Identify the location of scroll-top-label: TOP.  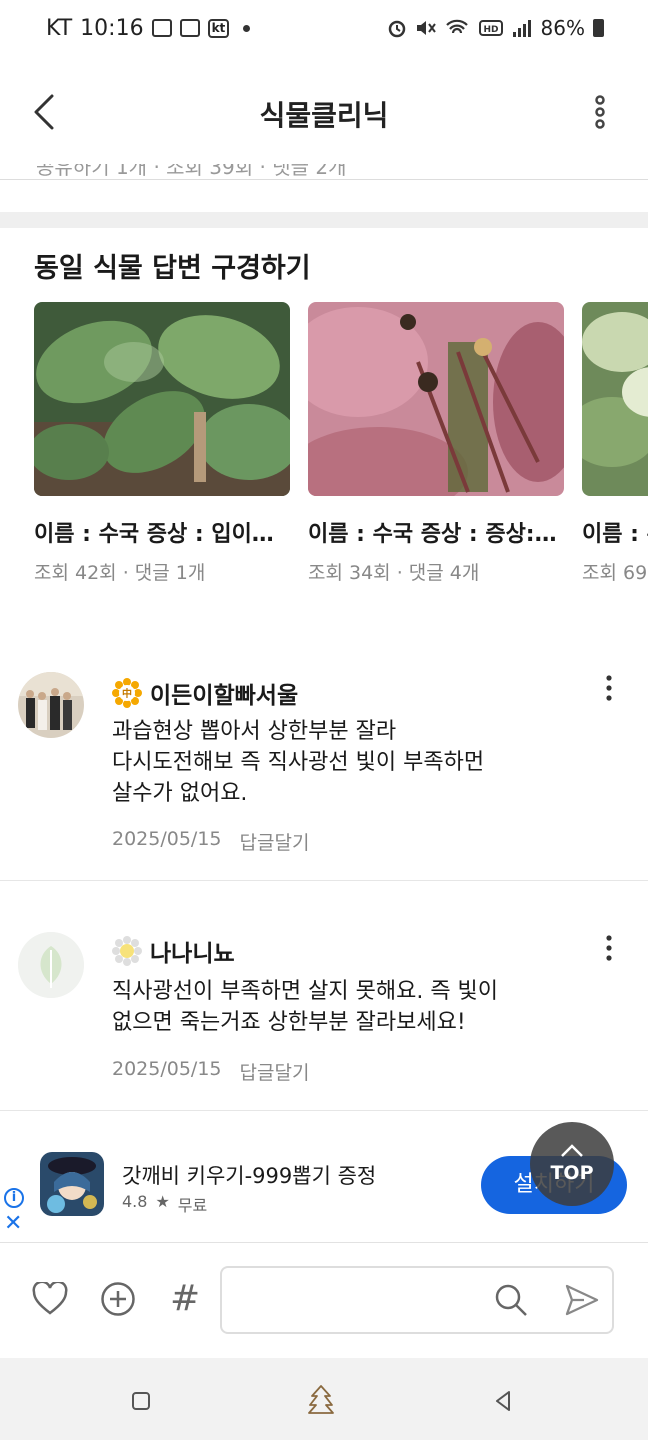
(572, 1173).